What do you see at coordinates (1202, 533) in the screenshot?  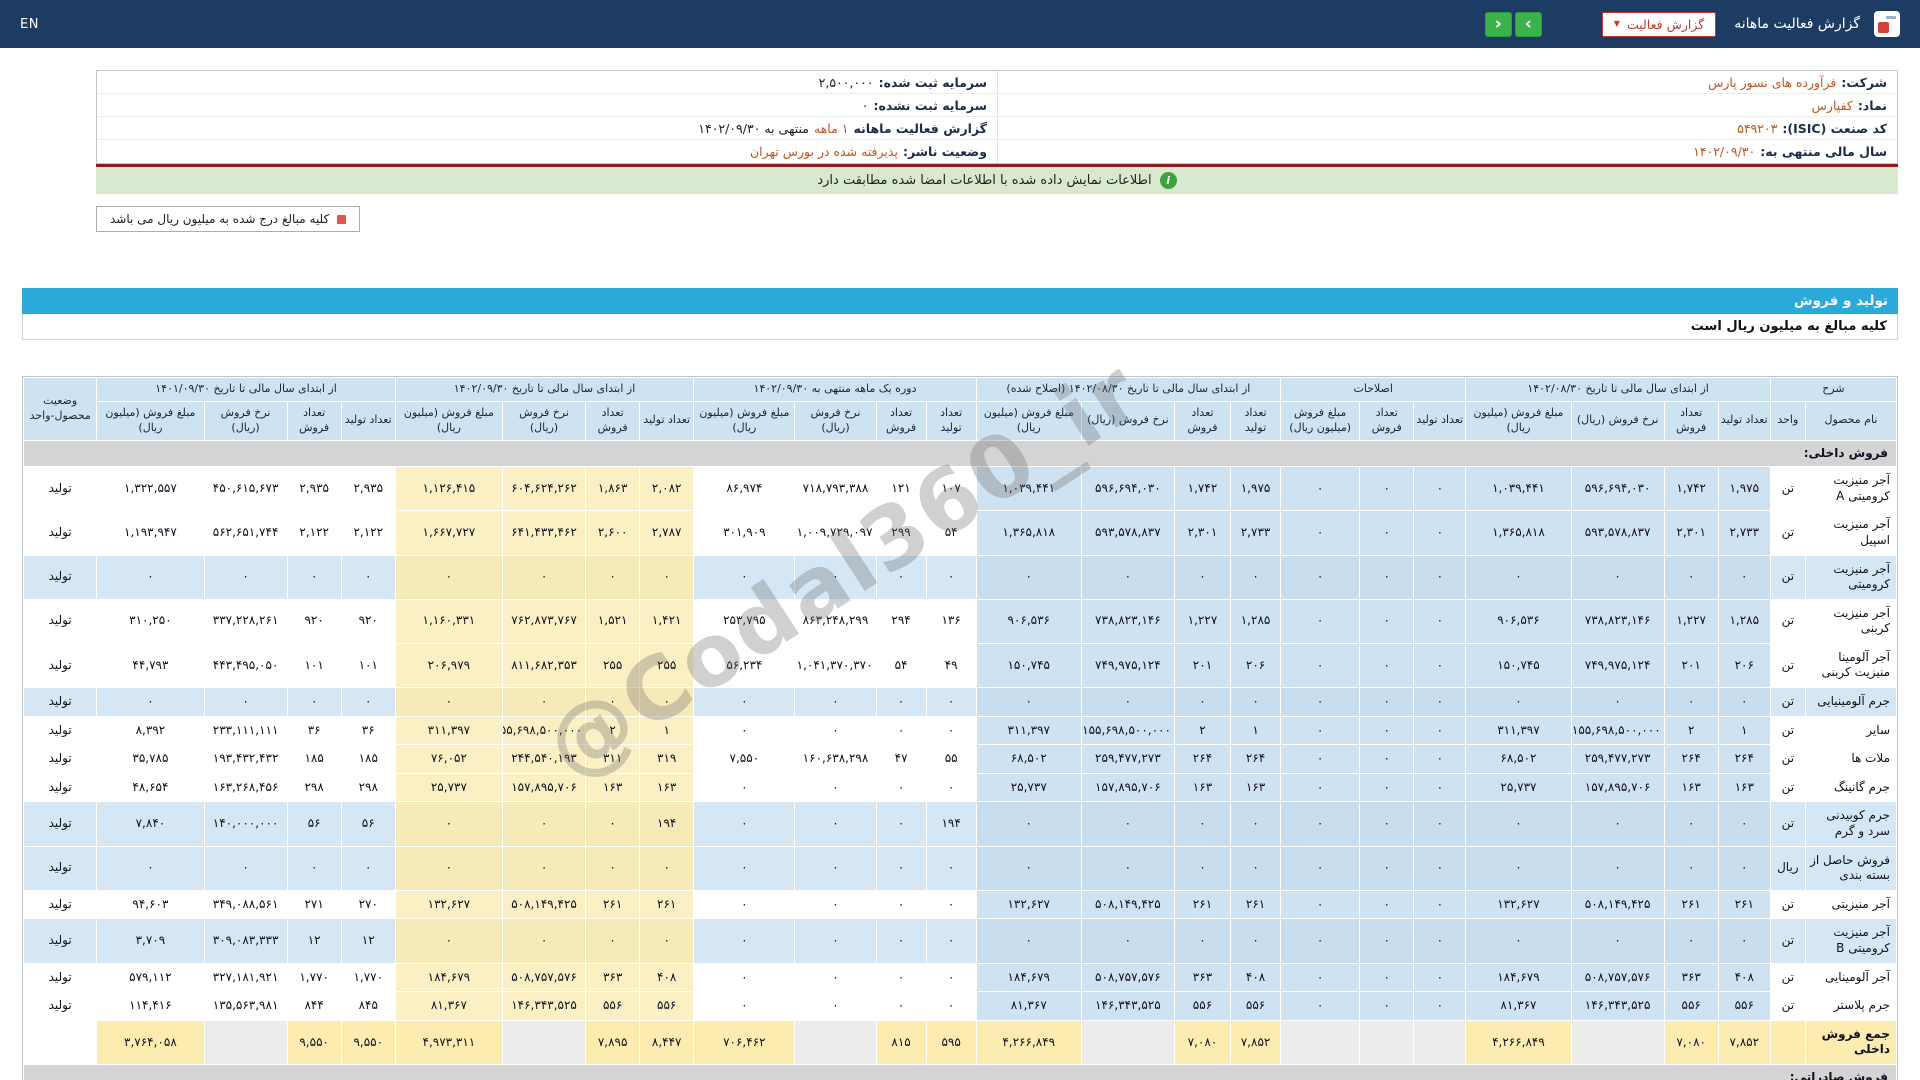 I see `value-cell: ۲,۳۰۱` at bounding box center [1202, 533].